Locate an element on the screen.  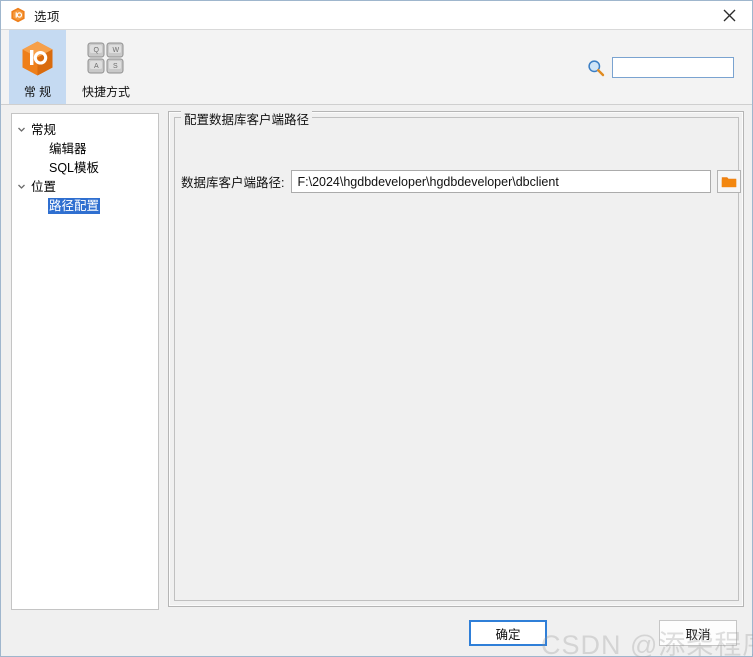
keyboard-keys-icon: Q W A S is located at coordinates (106, 58).